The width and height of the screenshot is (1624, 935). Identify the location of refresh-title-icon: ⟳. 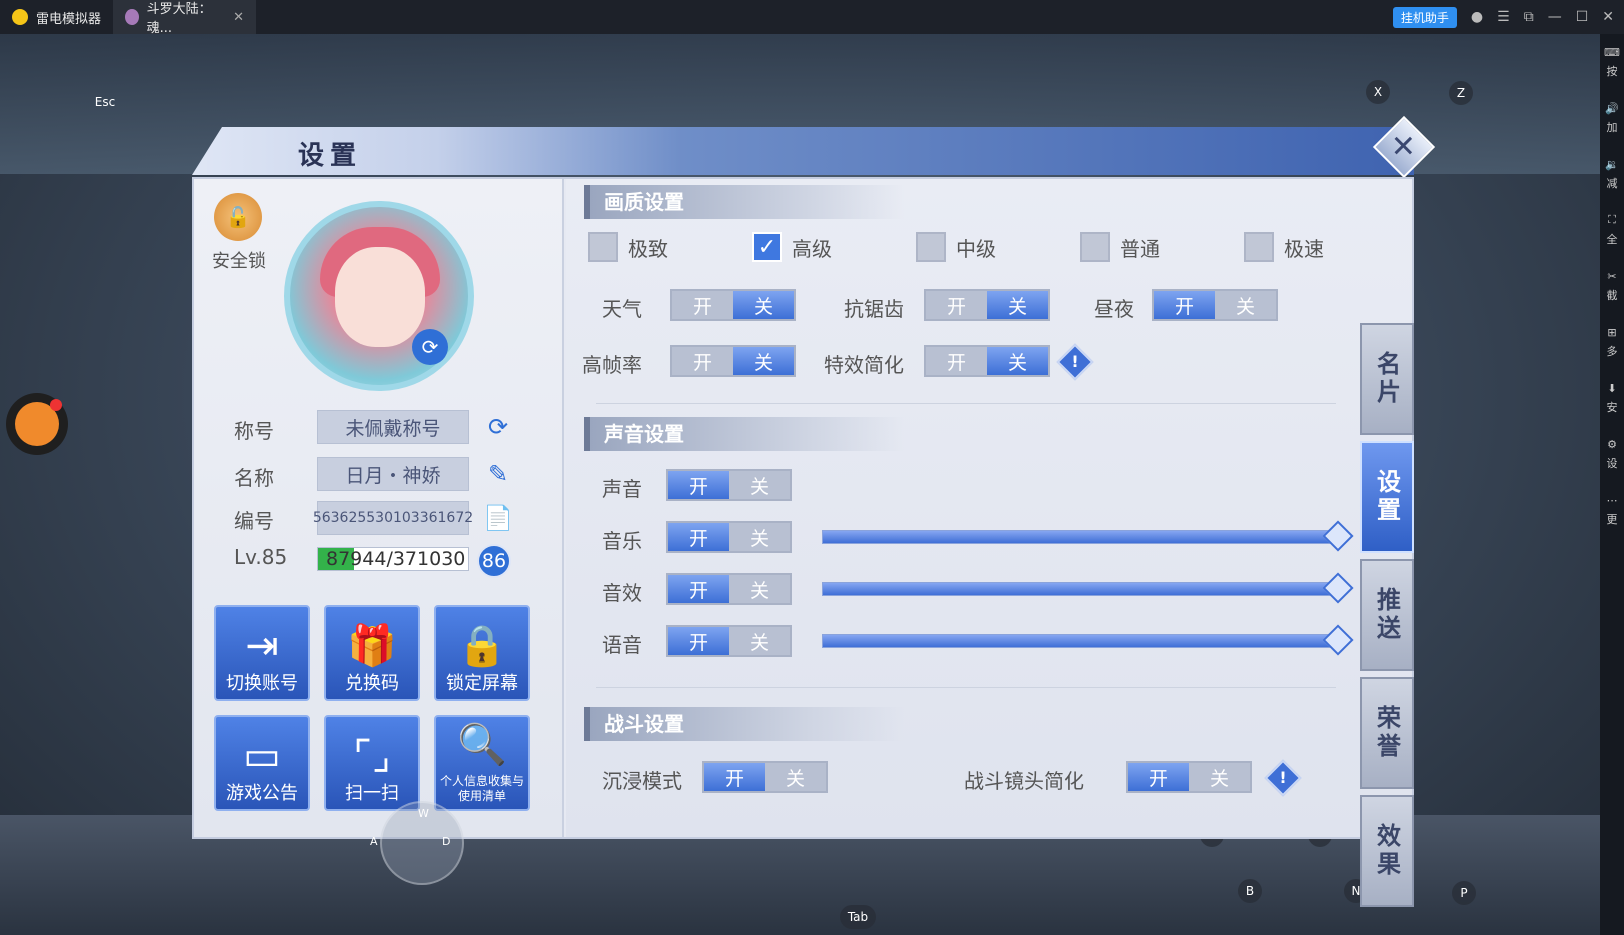
(498, 427).